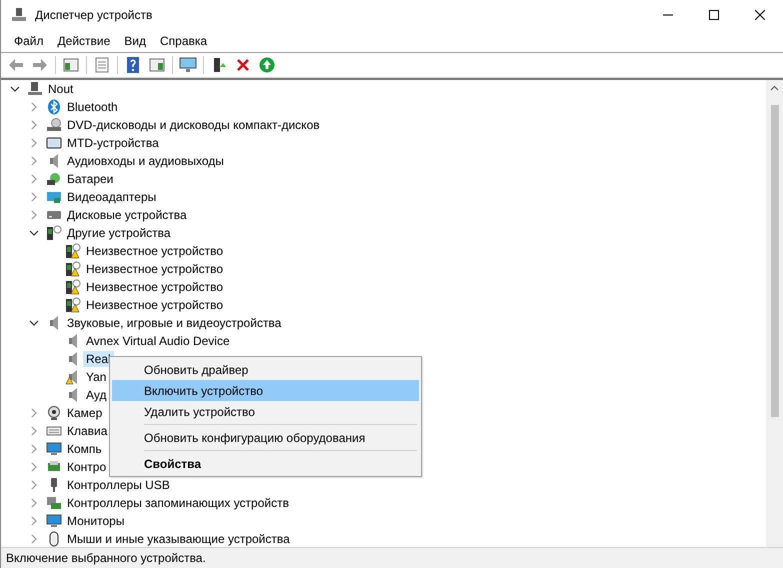  Describe the element at coordinates (714, 15) in the screenshot. I see `maximize-icon` at that location.